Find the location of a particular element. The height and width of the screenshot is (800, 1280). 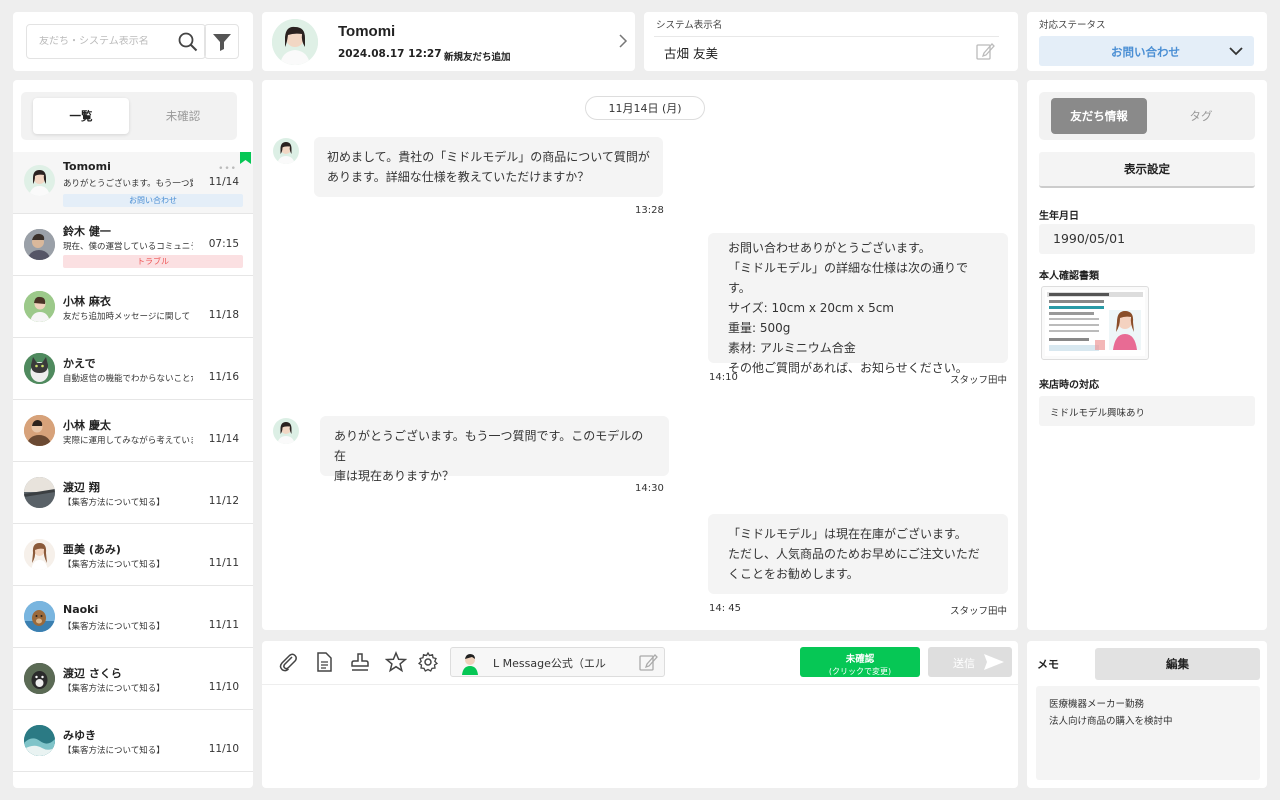

tab-tags: タグ is located at coordinates (1201, 116).